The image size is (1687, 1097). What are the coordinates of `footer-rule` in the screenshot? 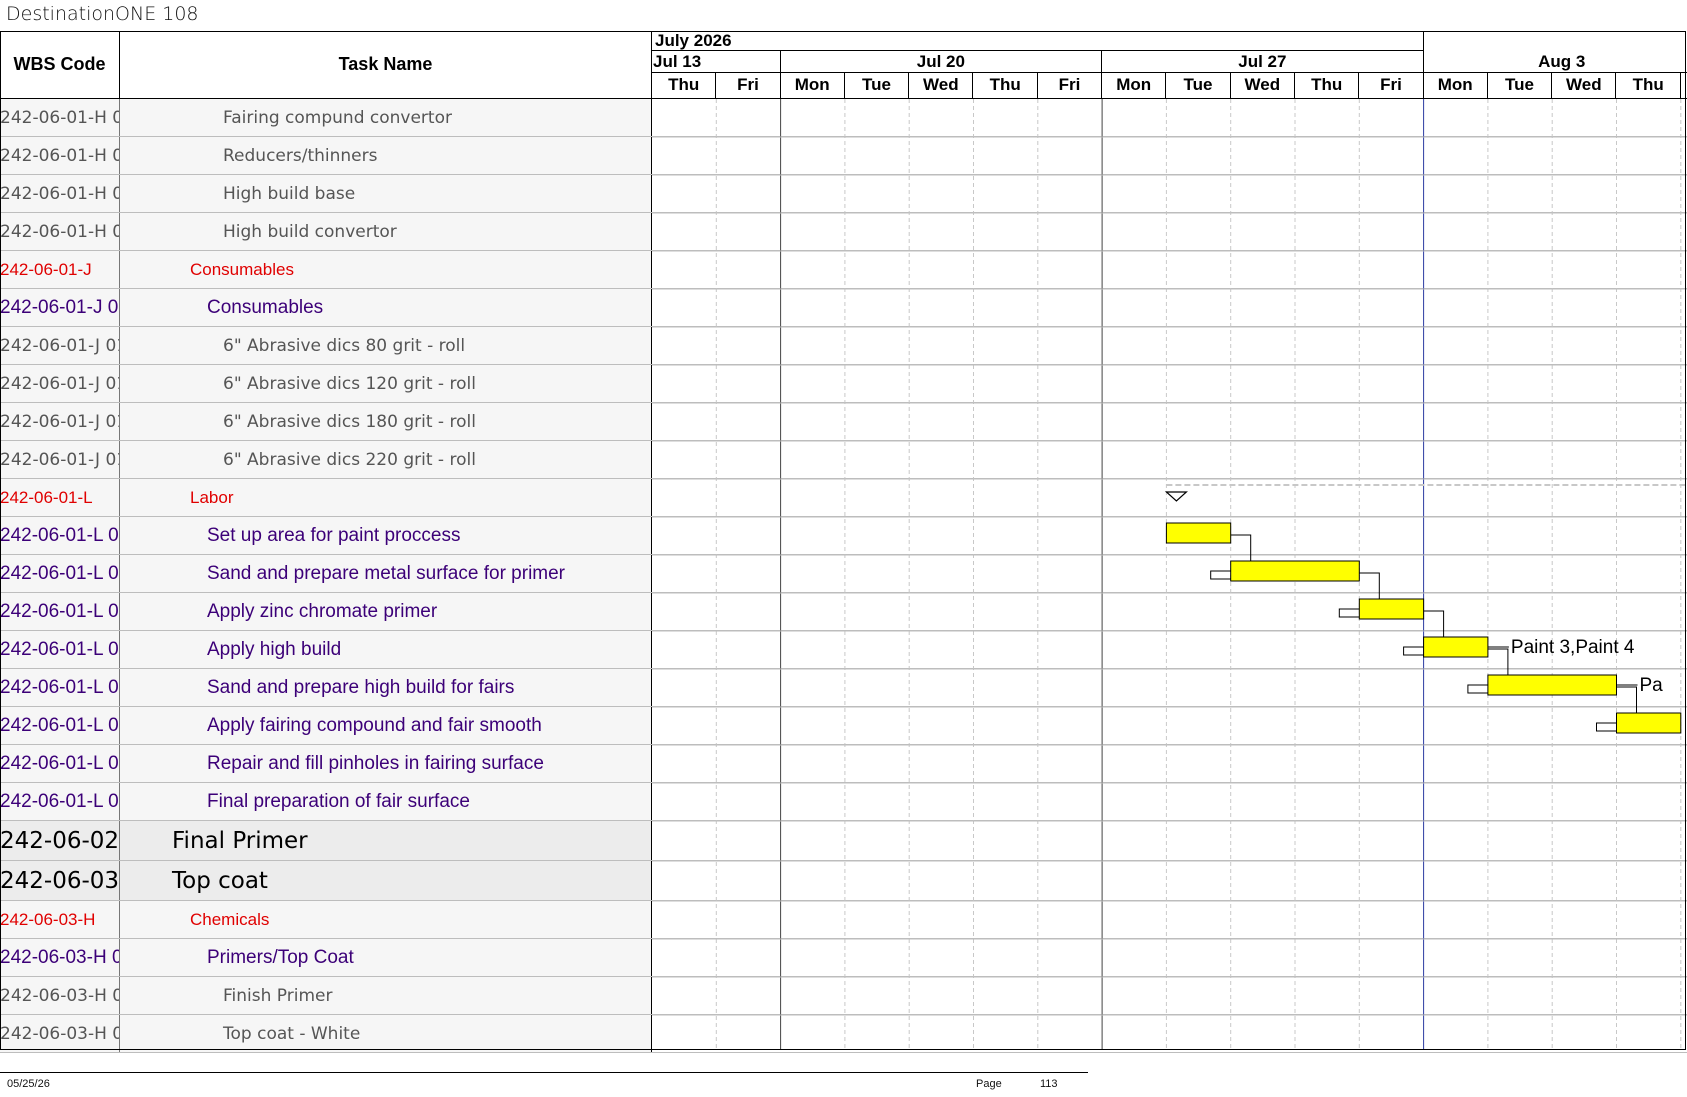 It's located at (544, 1072).